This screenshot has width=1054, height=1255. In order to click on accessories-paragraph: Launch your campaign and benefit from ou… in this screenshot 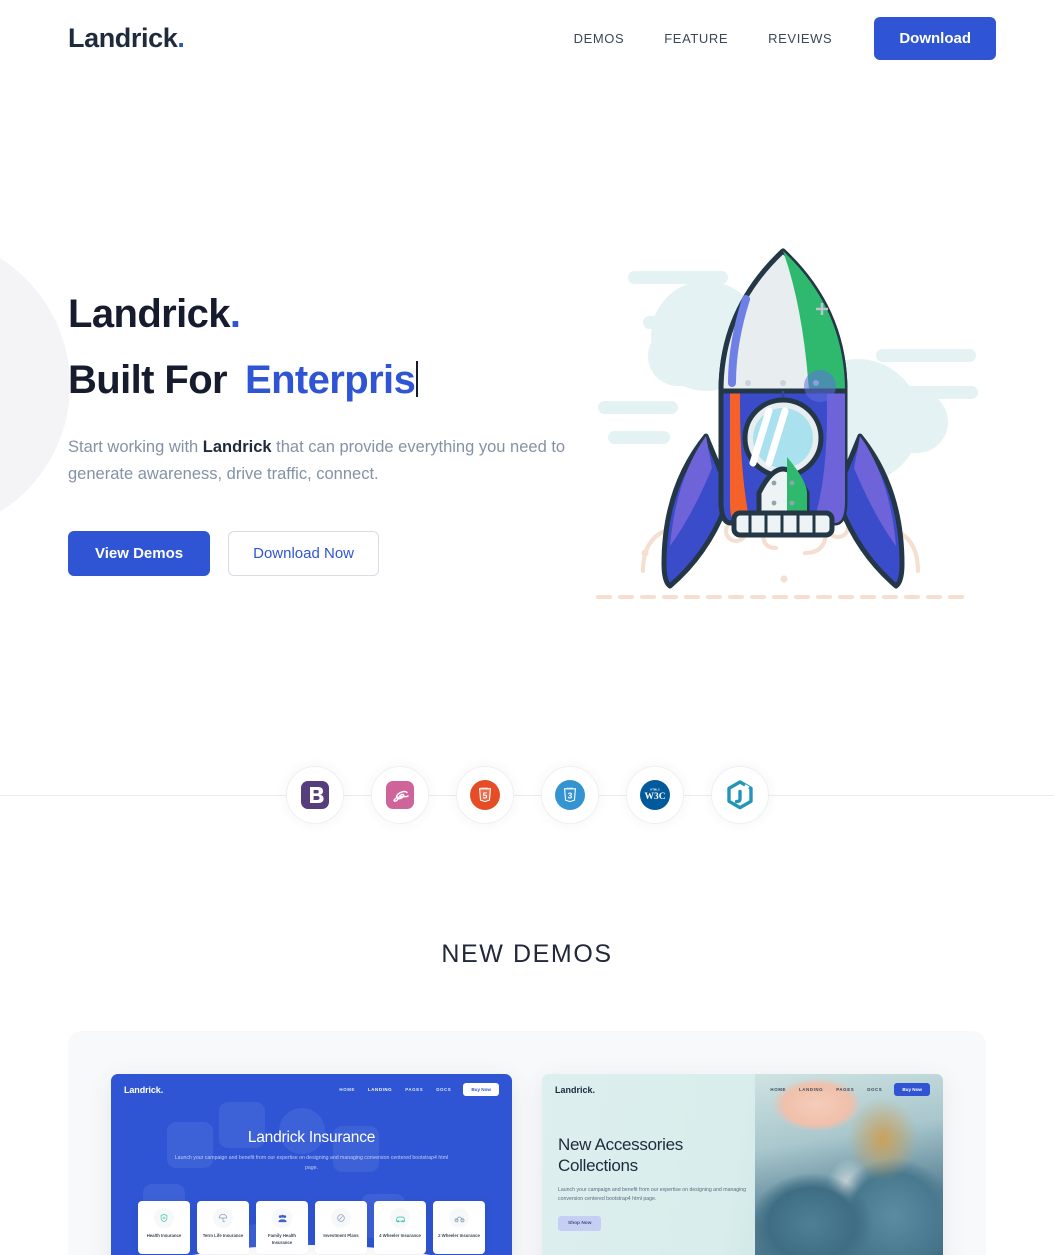, I will do `click(652, 1194)`.